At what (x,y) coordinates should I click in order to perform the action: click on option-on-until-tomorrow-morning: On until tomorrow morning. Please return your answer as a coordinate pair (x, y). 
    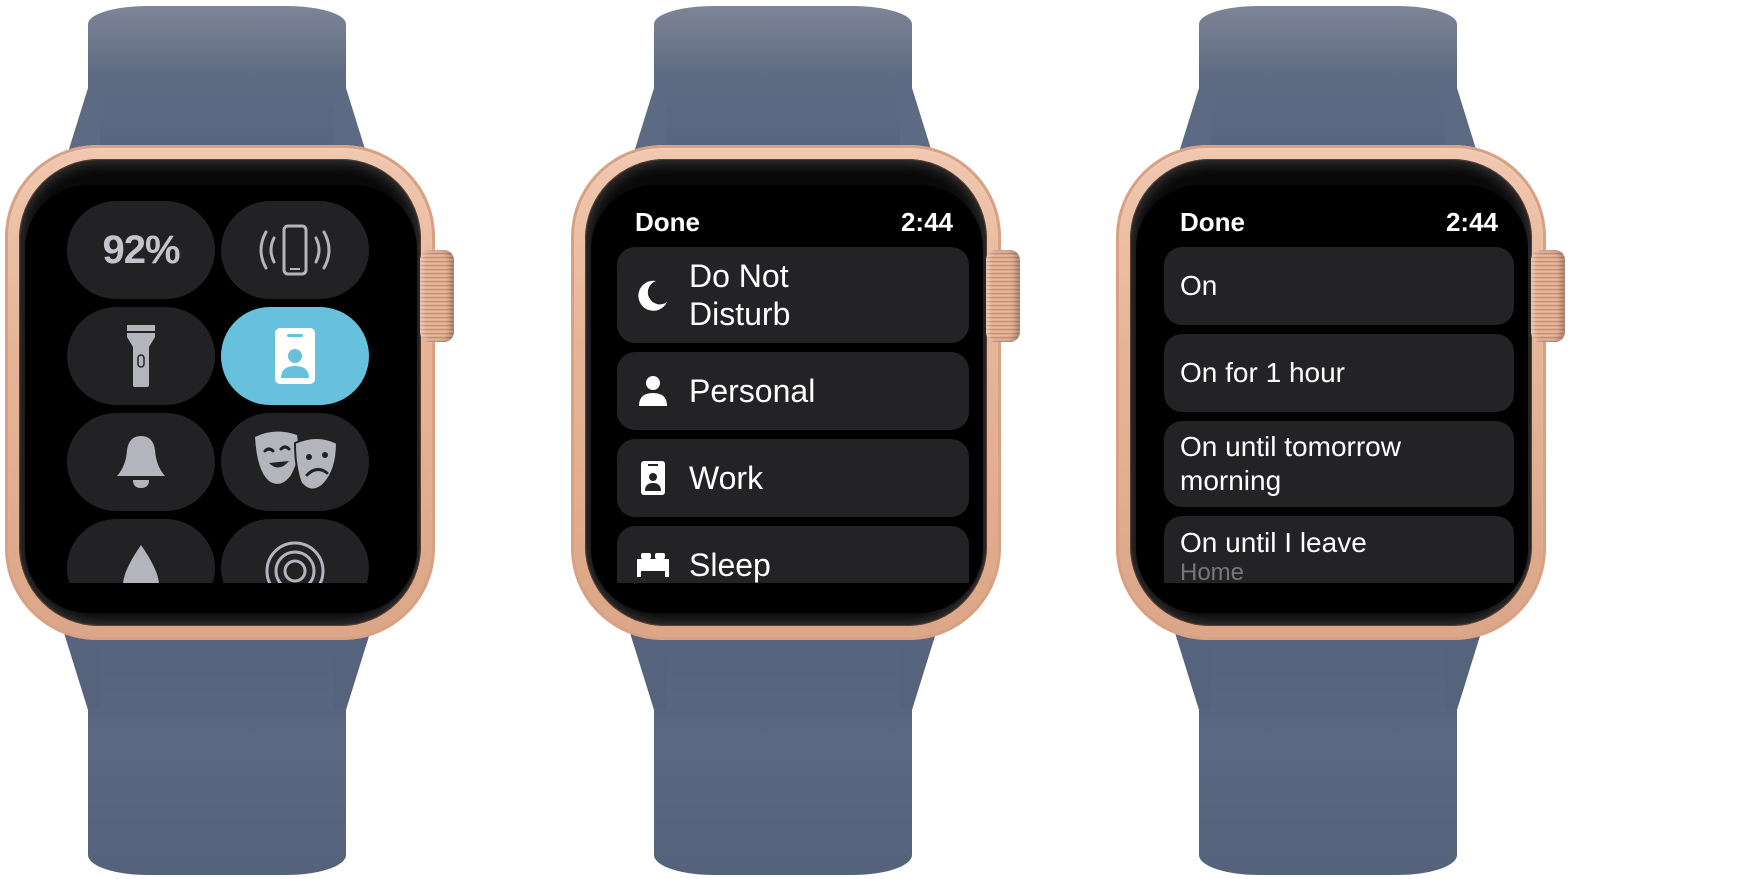
    Looking at the image, I should click on (1339, 464).